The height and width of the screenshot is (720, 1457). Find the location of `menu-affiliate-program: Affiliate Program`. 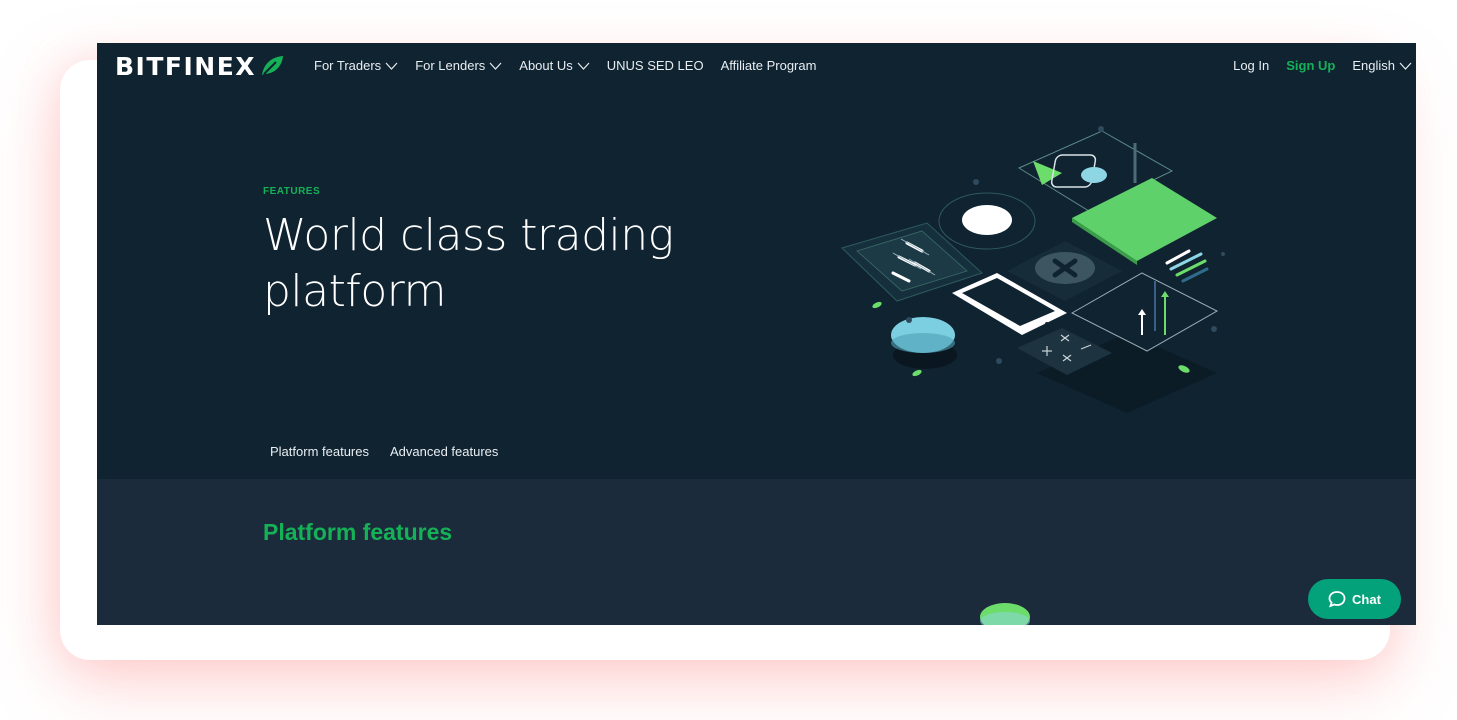

menu-affiliate-program: Affiliate Program is located at coordinates (769, 65).